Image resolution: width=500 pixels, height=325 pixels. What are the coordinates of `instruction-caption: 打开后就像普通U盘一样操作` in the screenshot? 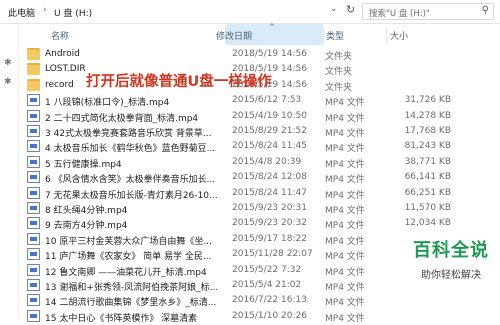 It's located at (179, 82).